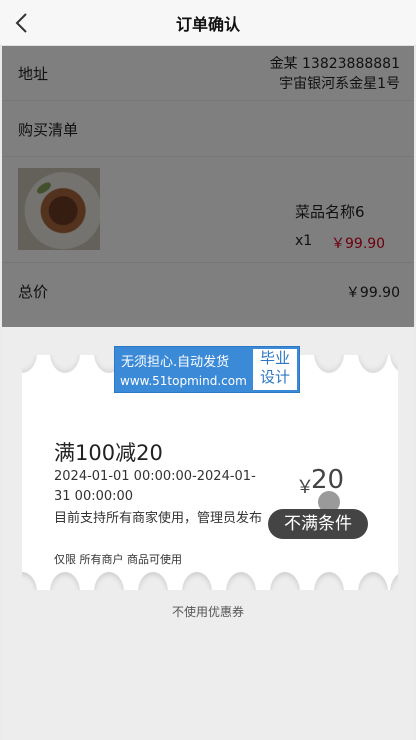 The height and width of the screenshot is (740, 416). What do you see at coordinates (274, 377) in the screenshot?
I see `watermark-box-line2: 设计` at bounding box center [274, 377].